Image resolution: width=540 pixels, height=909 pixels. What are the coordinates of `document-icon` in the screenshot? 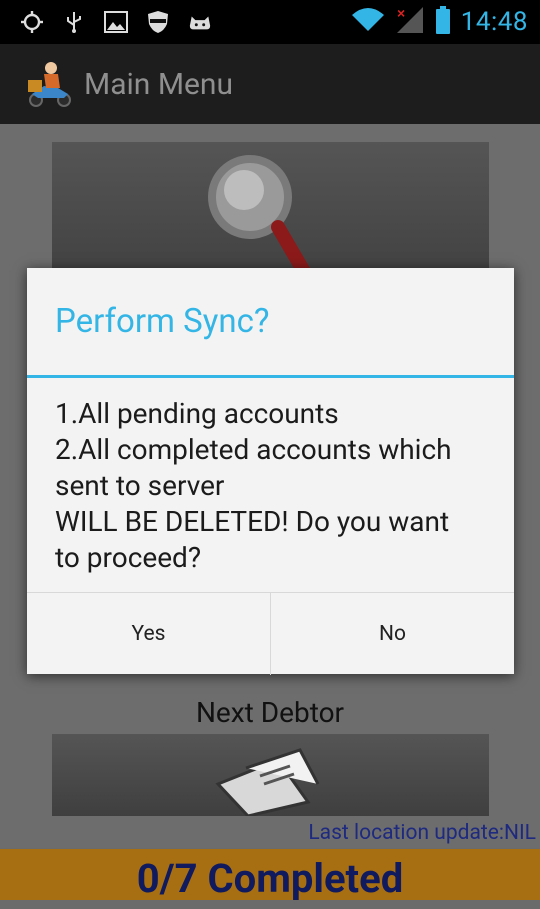 It's located at (268, 782).